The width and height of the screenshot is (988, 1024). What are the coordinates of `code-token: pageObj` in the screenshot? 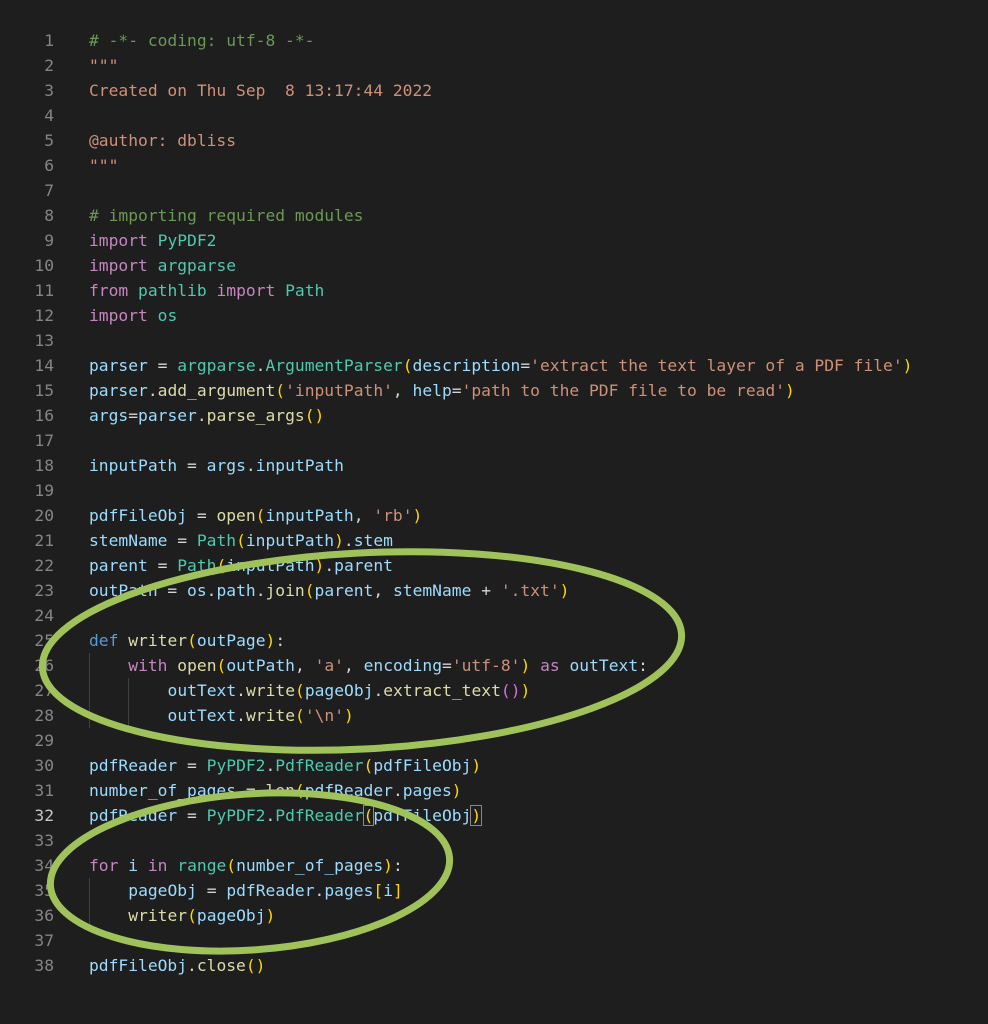 It's located at (231, 915).